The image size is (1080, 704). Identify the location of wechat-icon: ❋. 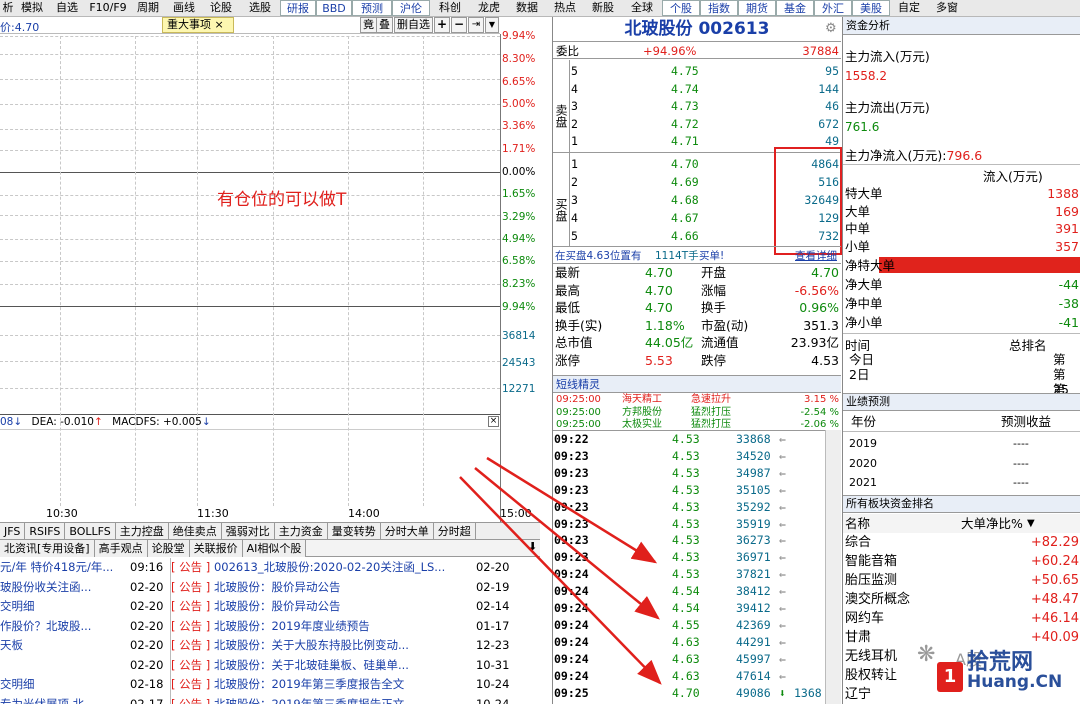
(926, 654).